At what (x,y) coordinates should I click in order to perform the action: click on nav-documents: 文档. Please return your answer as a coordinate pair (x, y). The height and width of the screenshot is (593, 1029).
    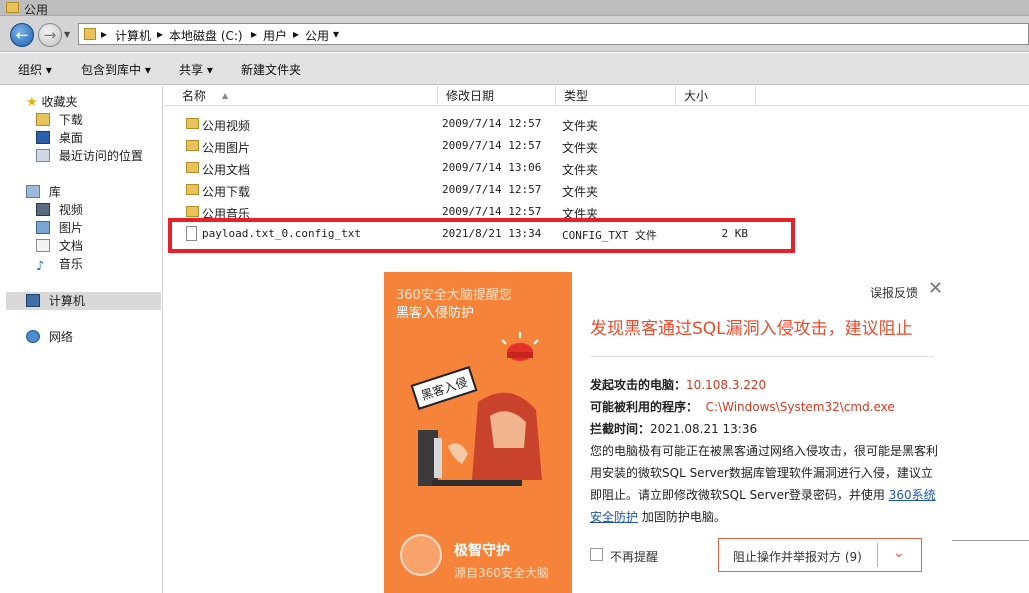
    Looking at the image, I should click on (59, 246).